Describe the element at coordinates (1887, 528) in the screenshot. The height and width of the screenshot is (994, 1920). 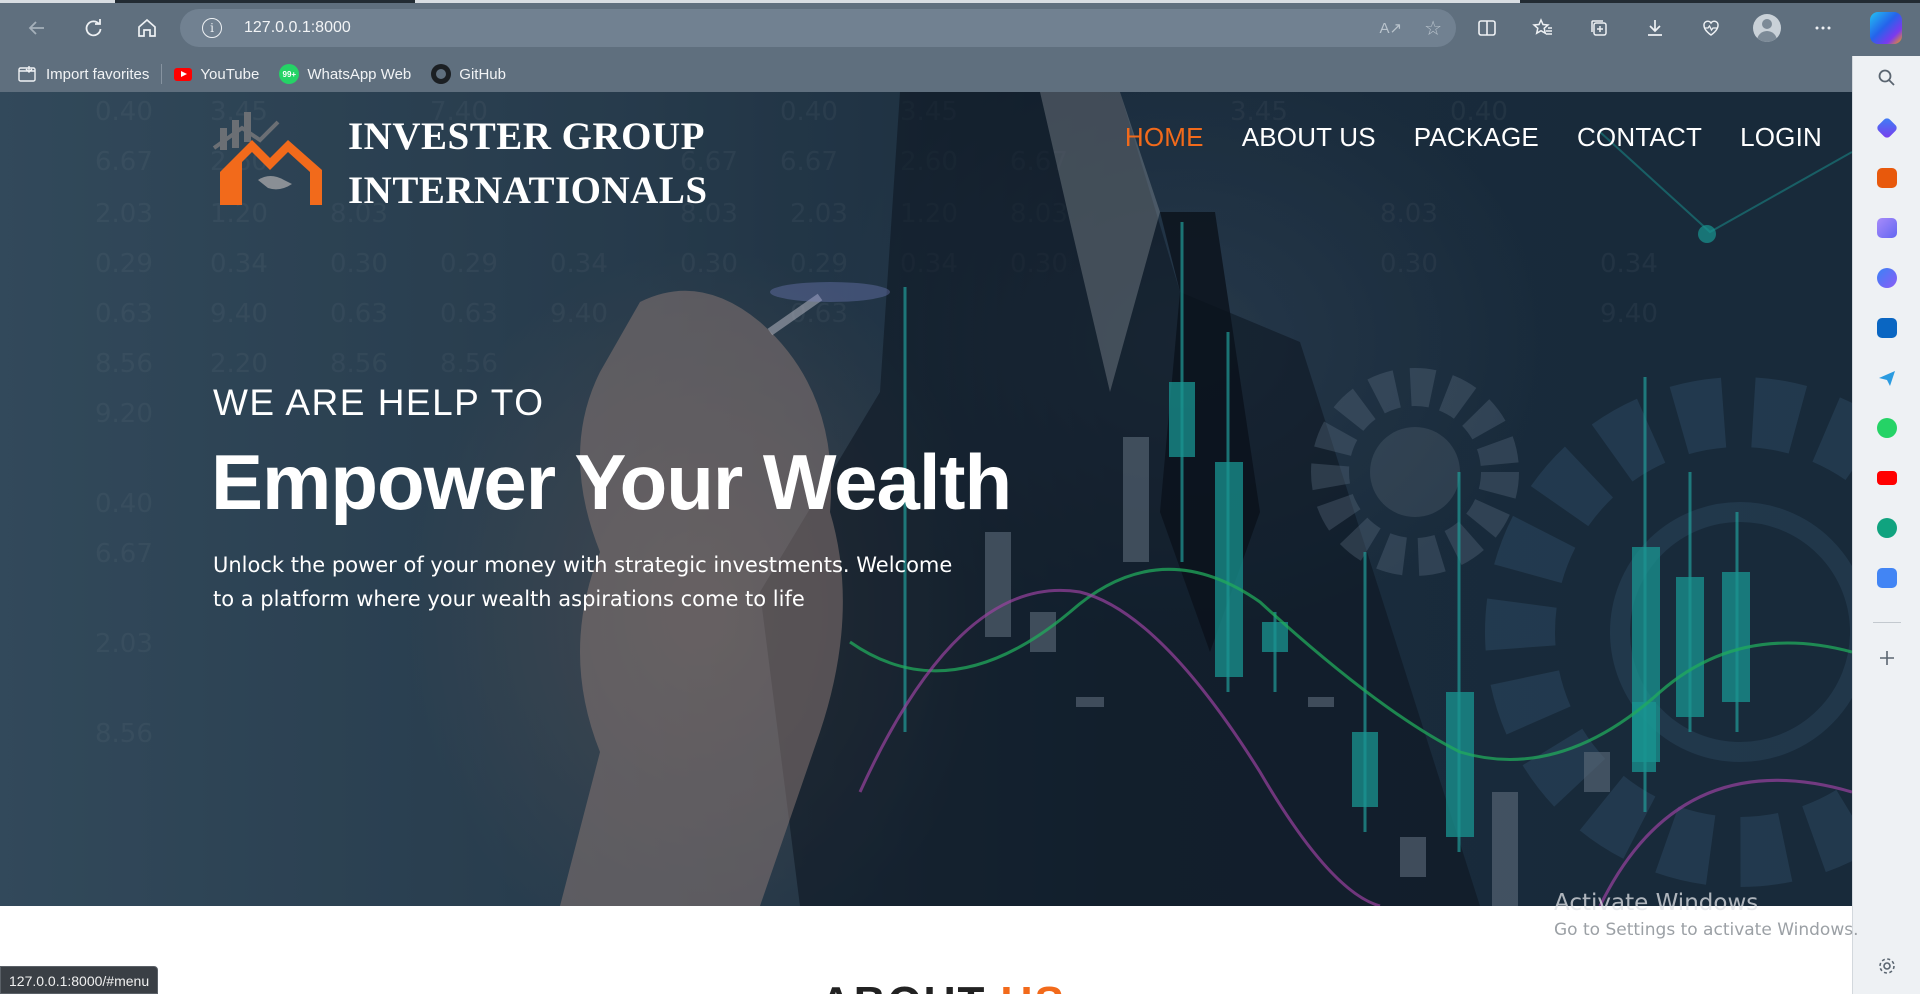
I see `chatgpt-icon` at that location.